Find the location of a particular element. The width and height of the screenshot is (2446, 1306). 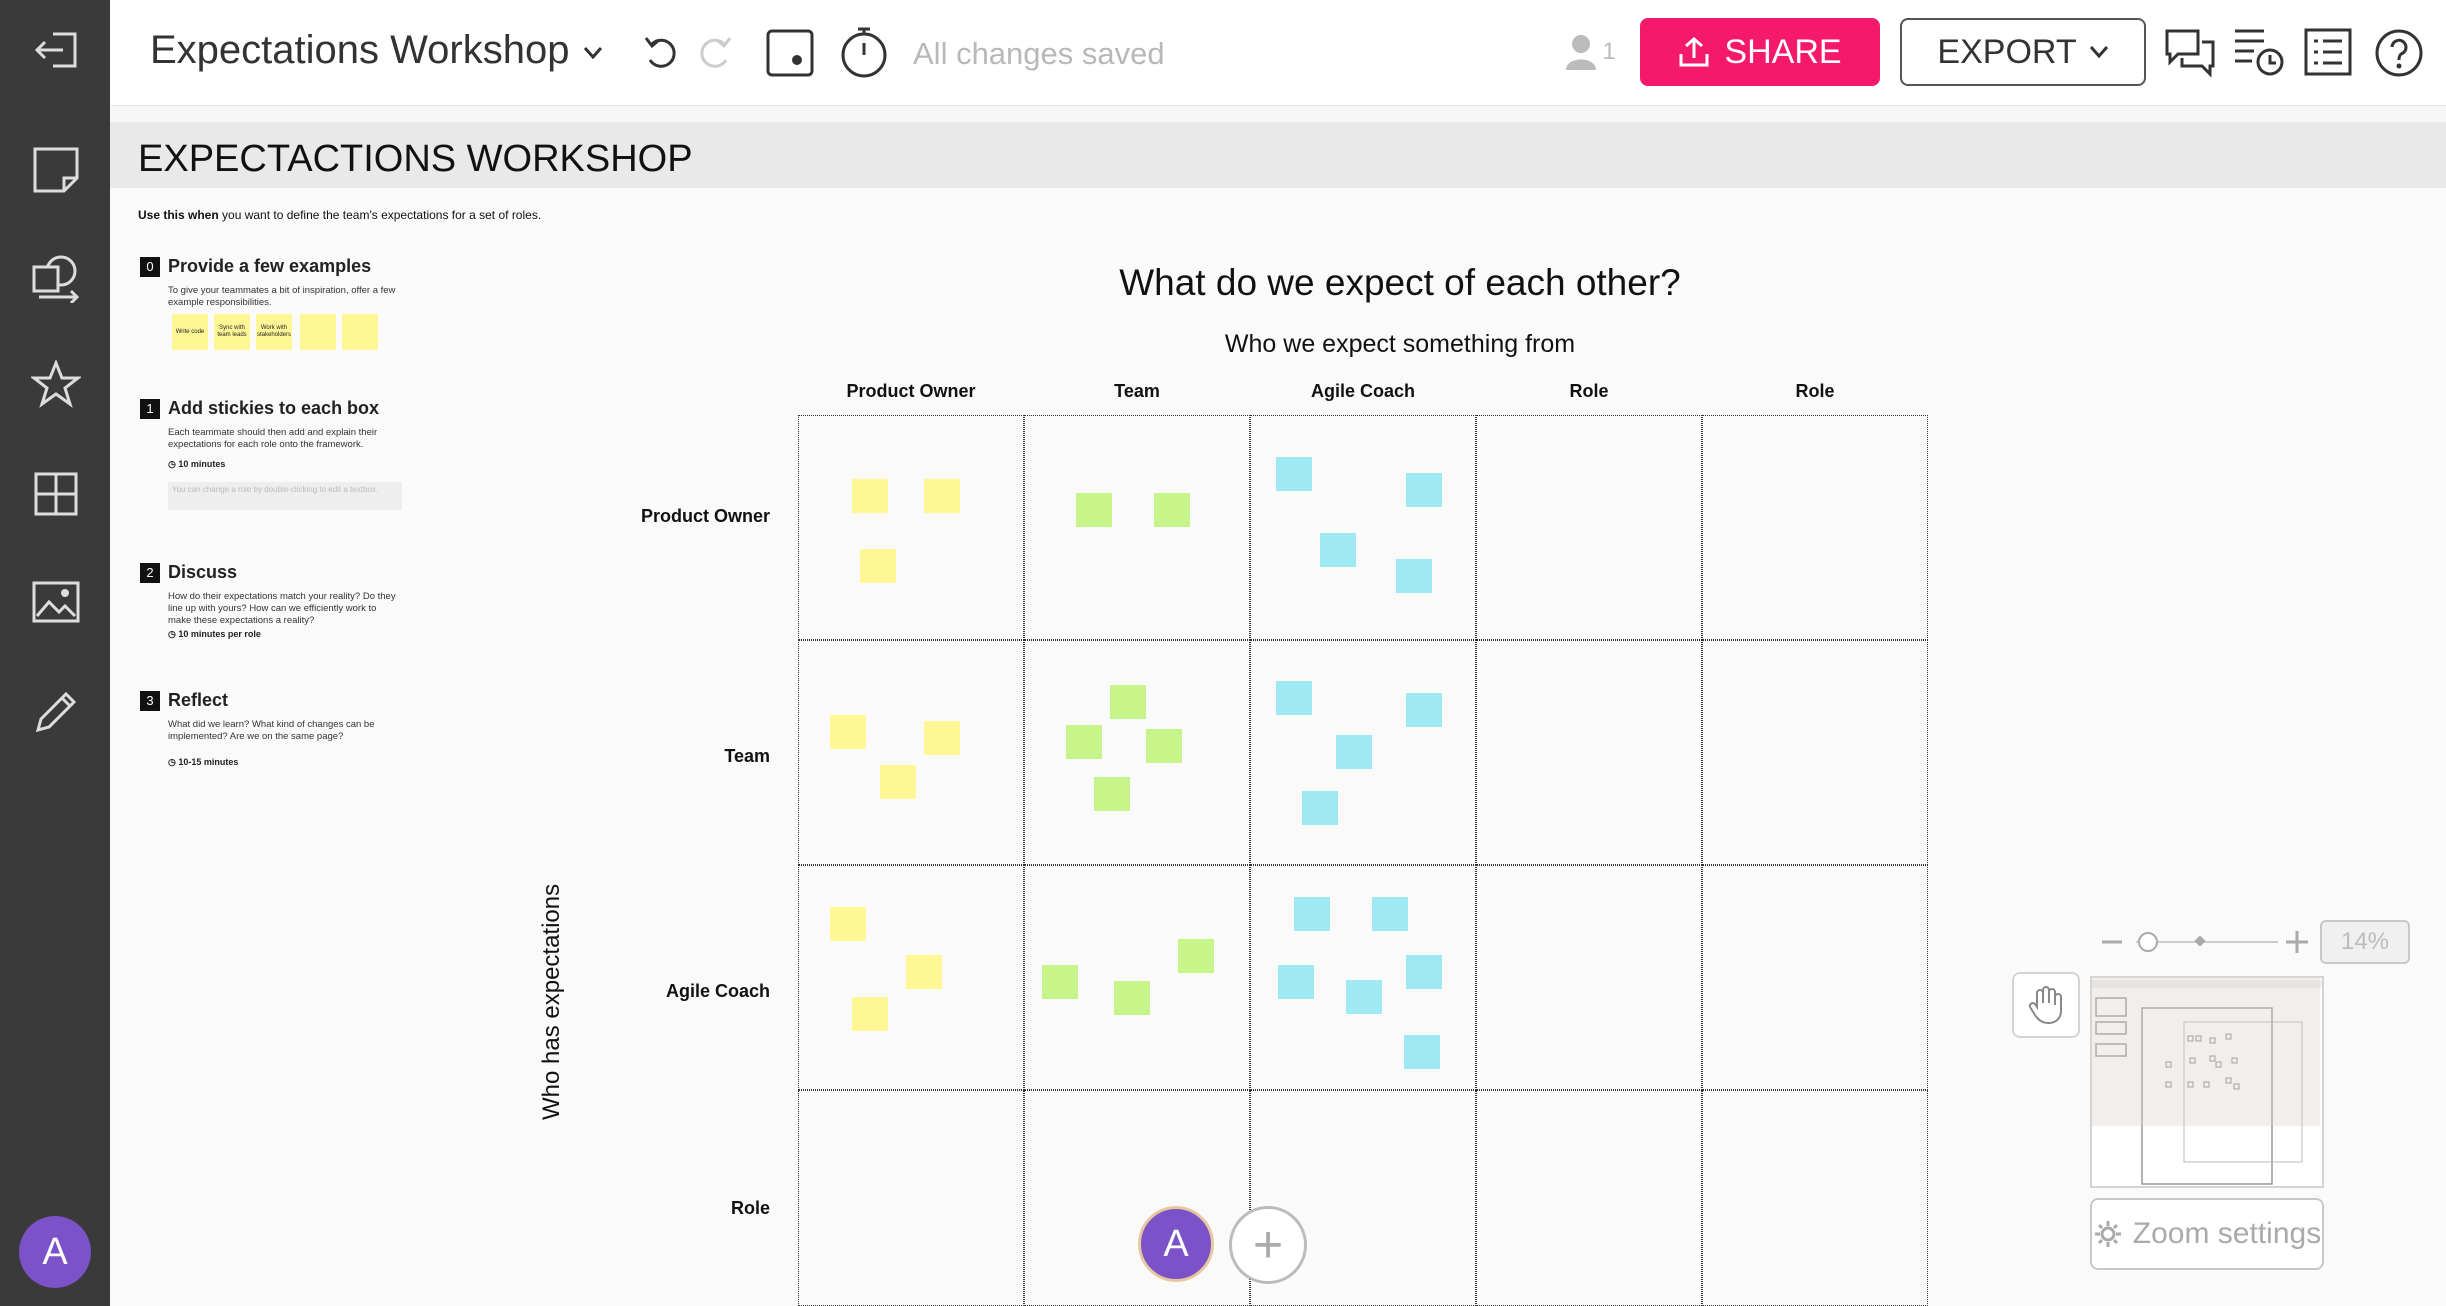

board-name: Expectations Workshop is located at coordinates (359, 50).